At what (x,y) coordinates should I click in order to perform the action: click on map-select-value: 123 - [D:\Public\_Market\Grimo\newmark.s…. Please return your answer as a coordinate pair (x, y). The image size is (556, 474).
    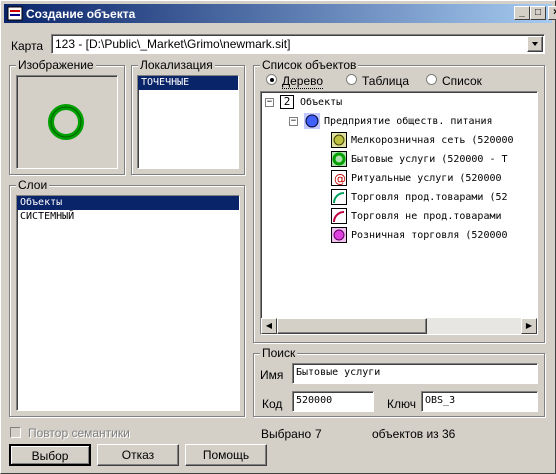
    Looking at the image, I should click on (173, 44).